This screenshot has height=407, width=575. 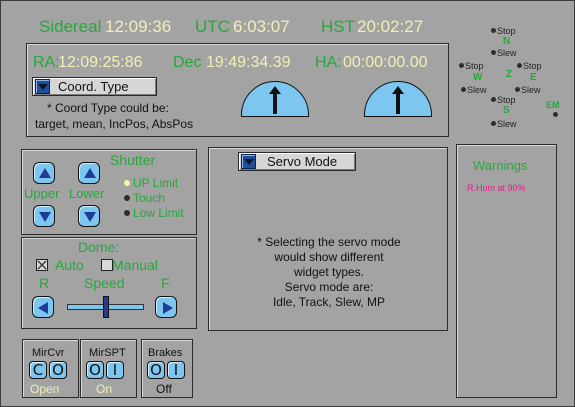 I want to click on east-stop-button: Stop, so click(x=529, y=66).